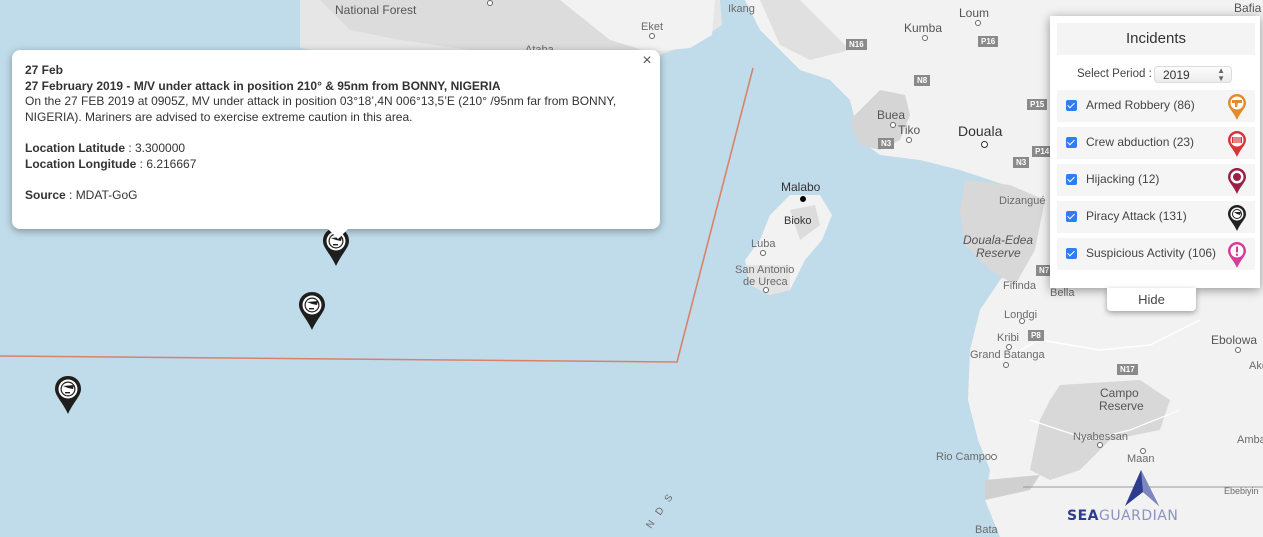 The width and height of the screenshot is (1263, 537). What do you see at coordinates (1036, 335) in the screenshot?
I see `road-shield: P8` at bounding box center [1036, 335].